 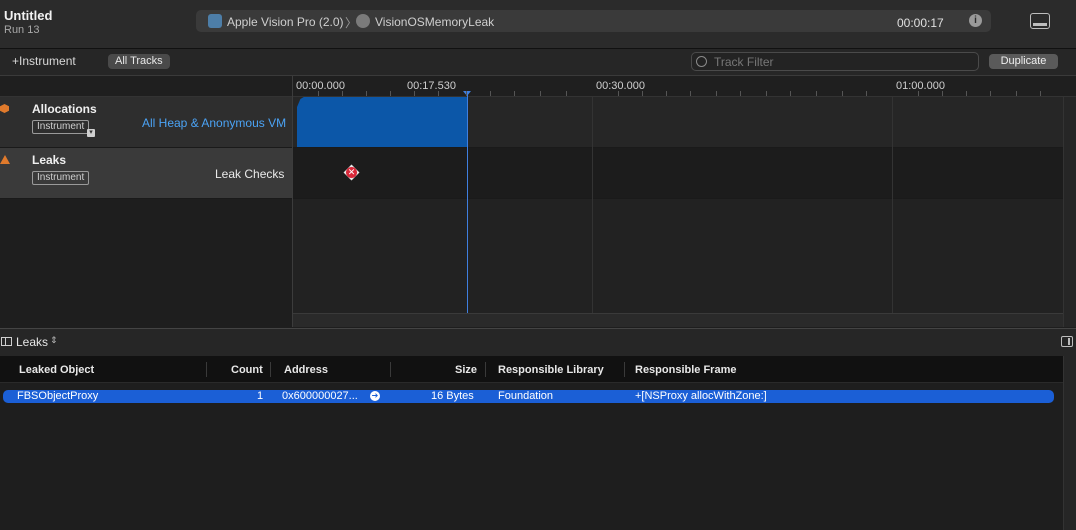 What do you see at coordinates (551, 370) in the screenshot?
I see `column-header-responsible-library: Responsible Library` at bounding box center [551, 370].